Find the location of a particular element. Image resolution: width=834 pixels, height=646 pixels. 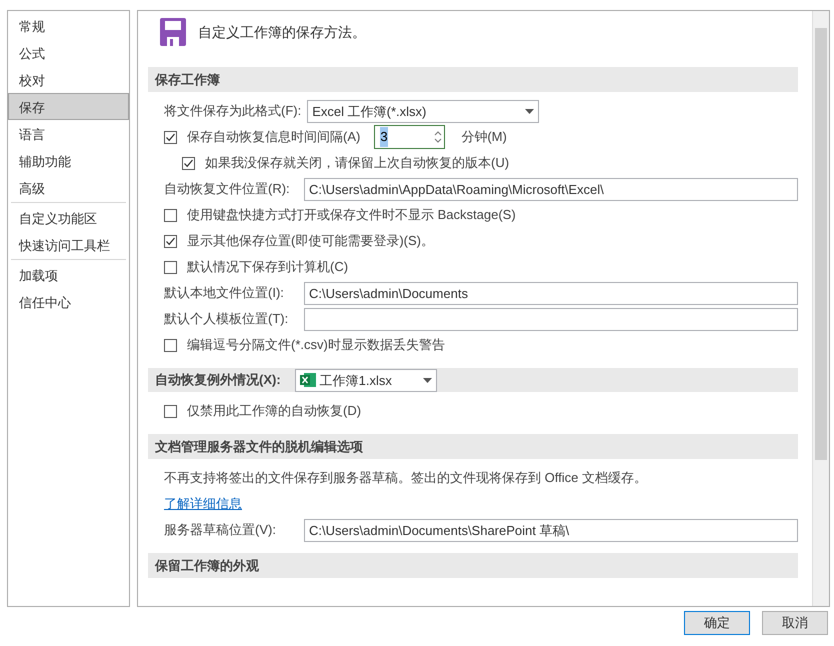

sidebar-item: 语言 is located at coordinates (68, 133).